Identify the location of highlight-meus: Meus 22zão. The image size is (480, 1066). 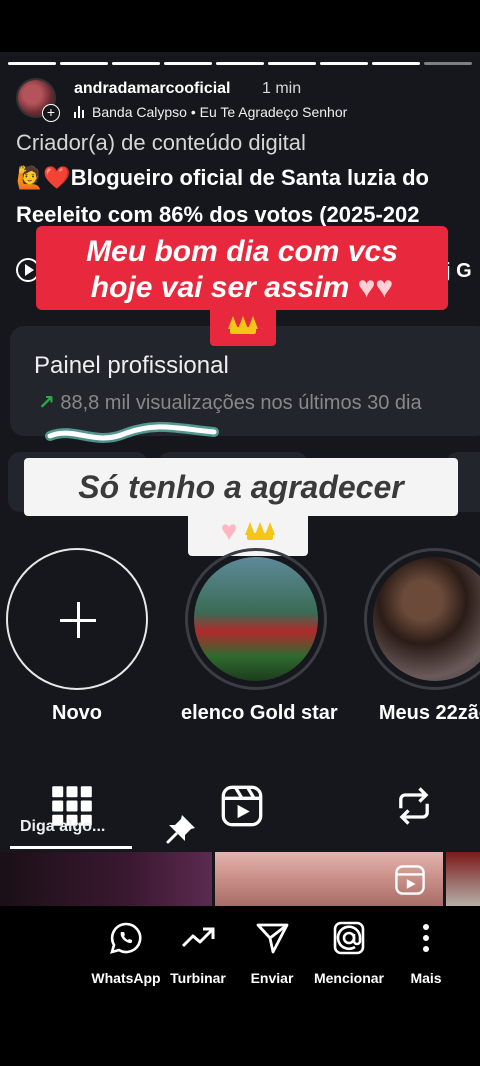
(420, 636).